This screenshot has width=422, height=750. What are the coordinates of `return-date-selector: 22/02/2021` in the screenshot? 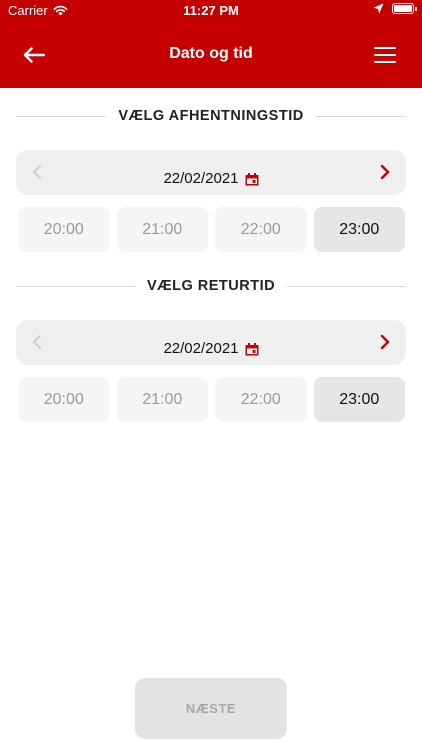 It's located at (211, 342).